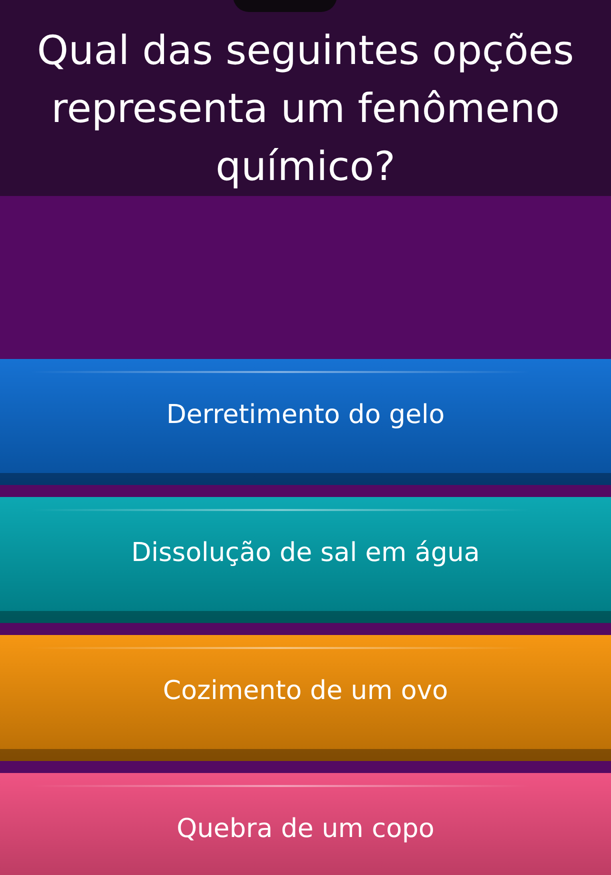  I want to click on answer-button: Quebra de um copo, so click(305, 824).